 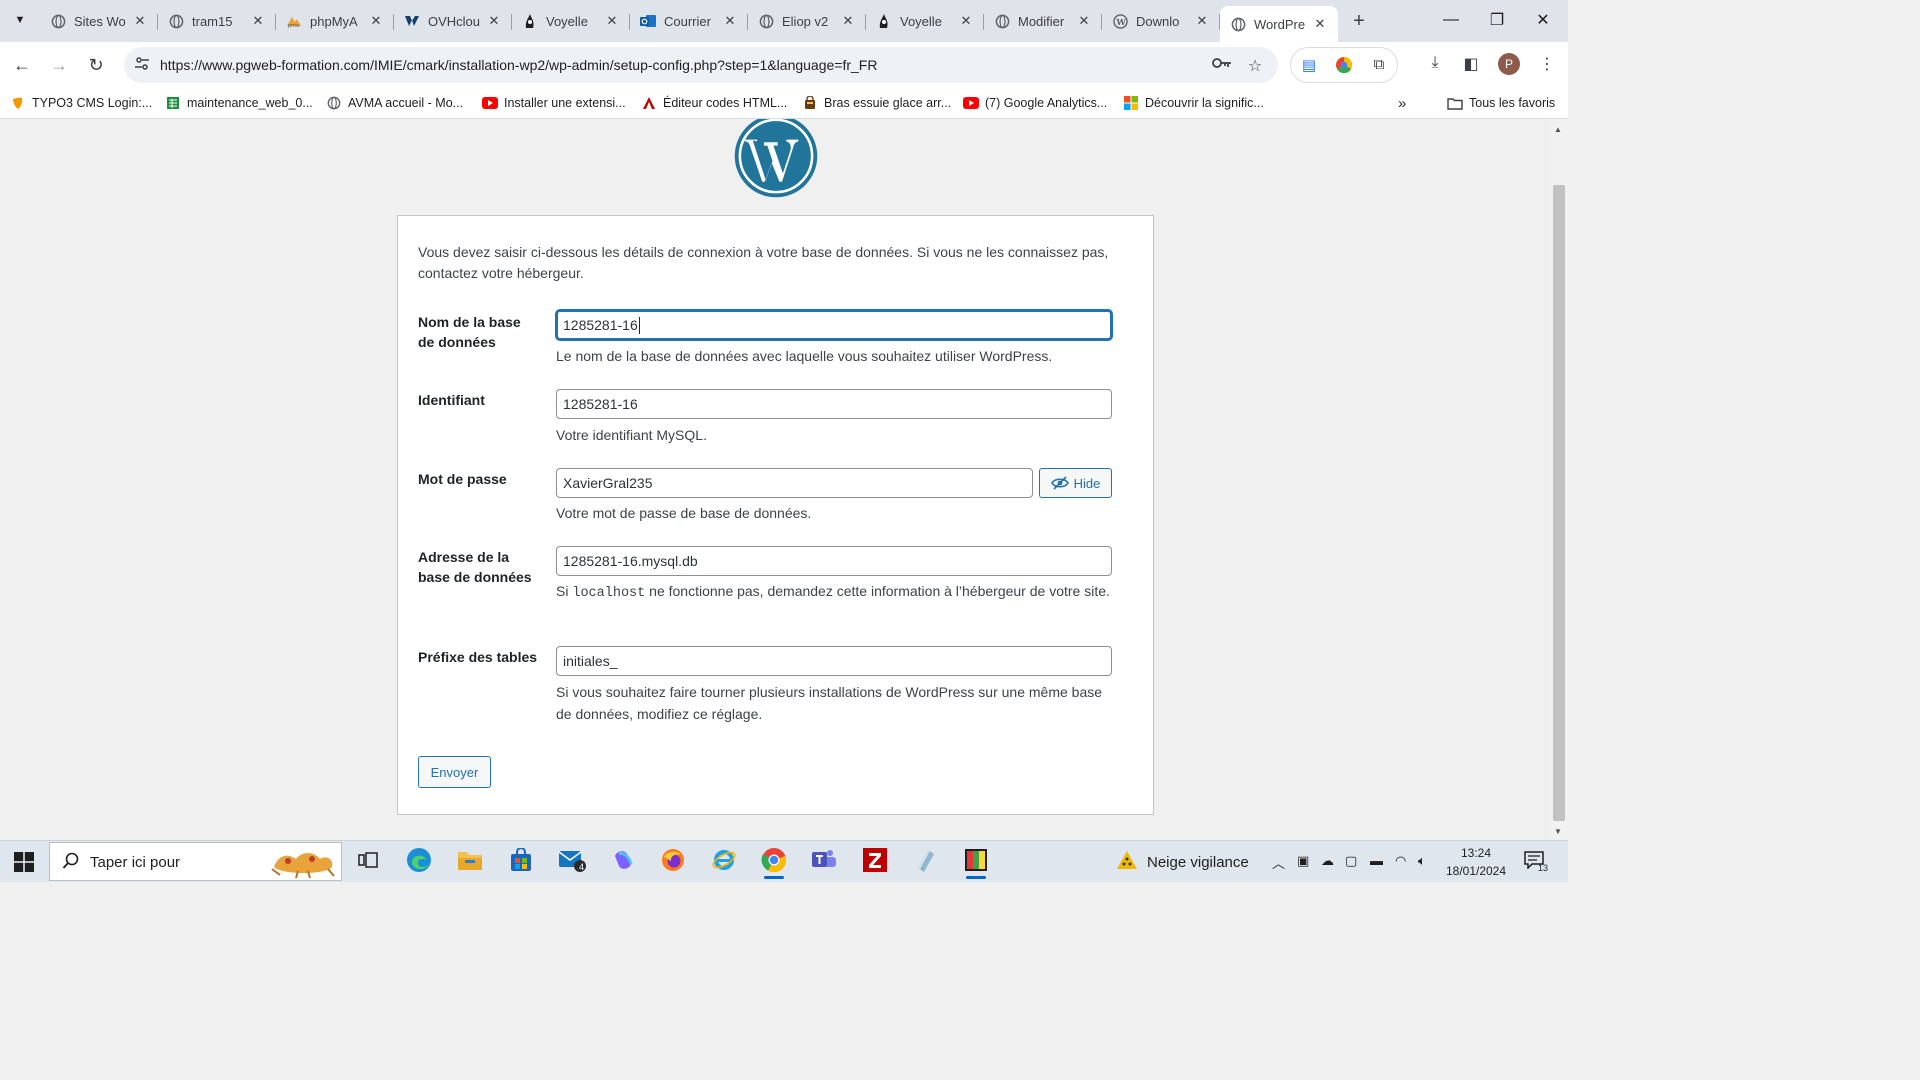 What do you see at coordinates (96, 65) in the screenshot?
I see `reload-button: ↻` at bounding box center [96, 65].